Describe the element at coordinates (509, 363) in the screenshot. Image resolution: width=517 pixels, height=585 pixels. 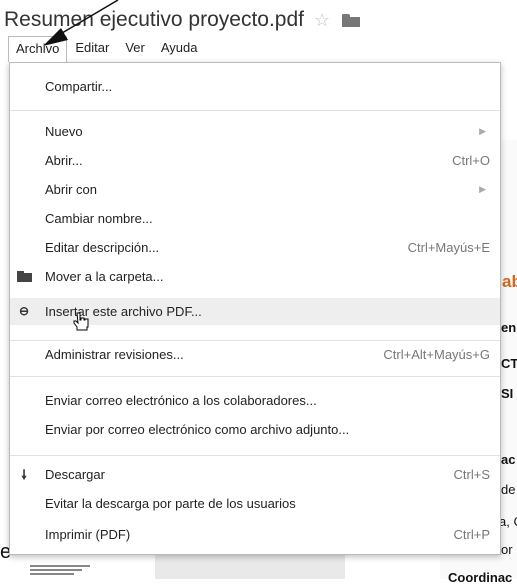
I see `doc-fragment: CT` at that location.